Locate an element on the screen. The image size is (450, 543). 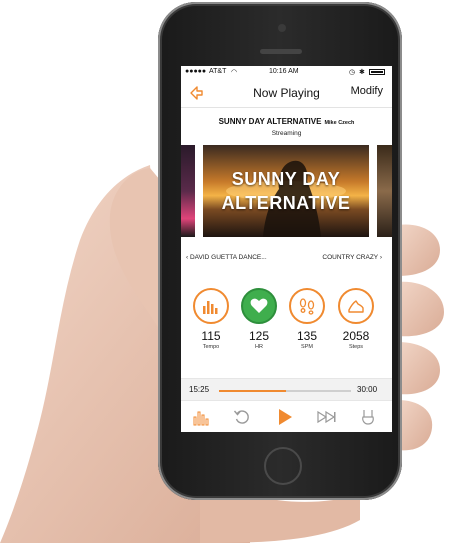
home-button is located at coordinates (283, 466).